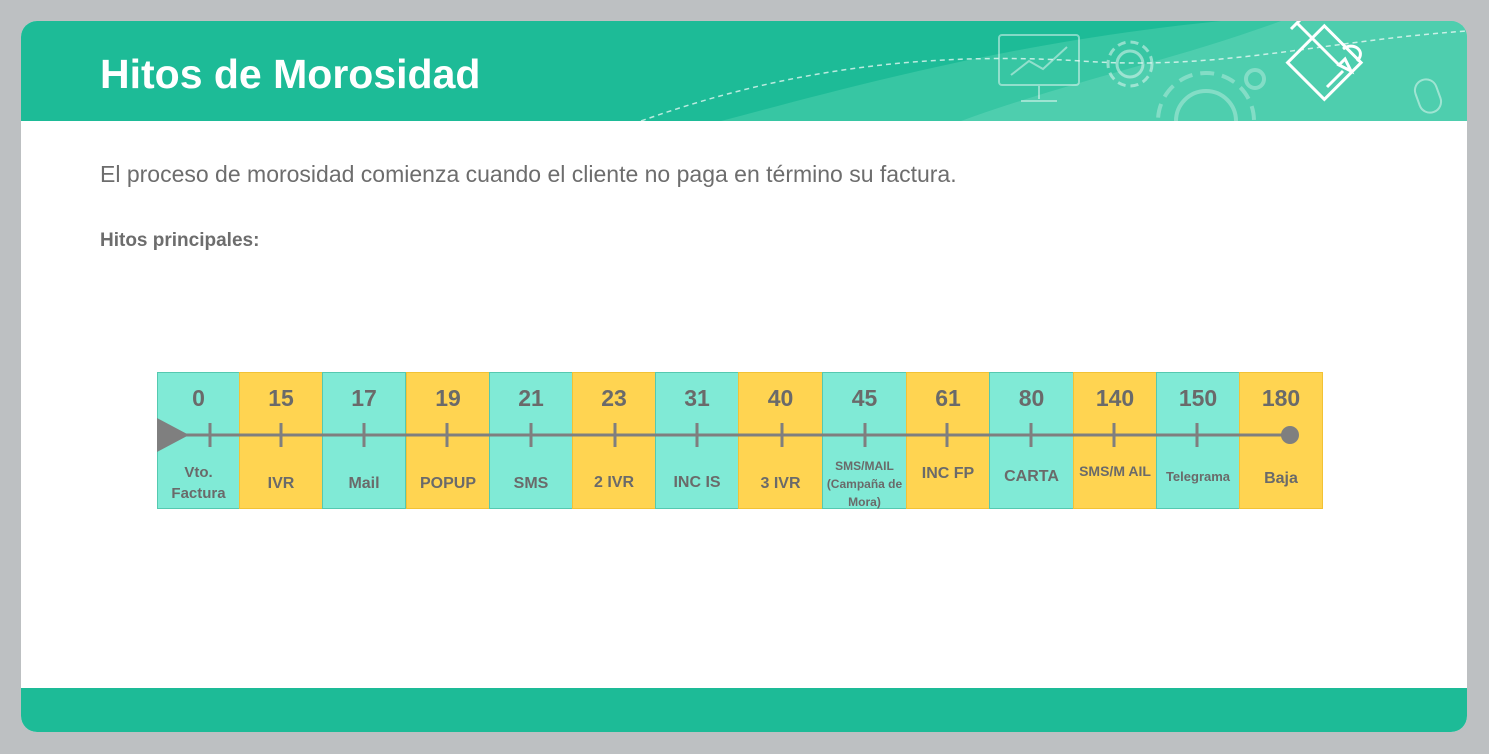  Describe the element at coordinates (364, 483) in the screenshot. I see `milestone-label: Mail` at that location.